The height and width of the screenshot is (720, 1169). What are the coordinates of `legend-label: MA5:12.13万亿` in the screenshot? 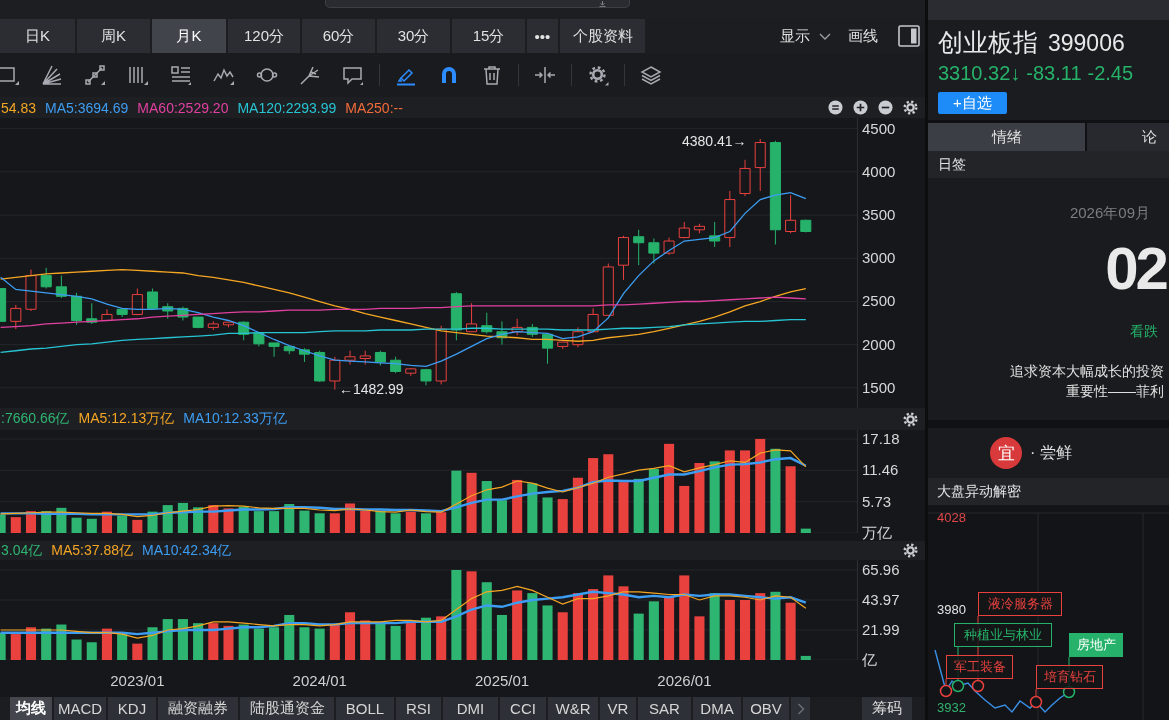 It's located at (126, 419).